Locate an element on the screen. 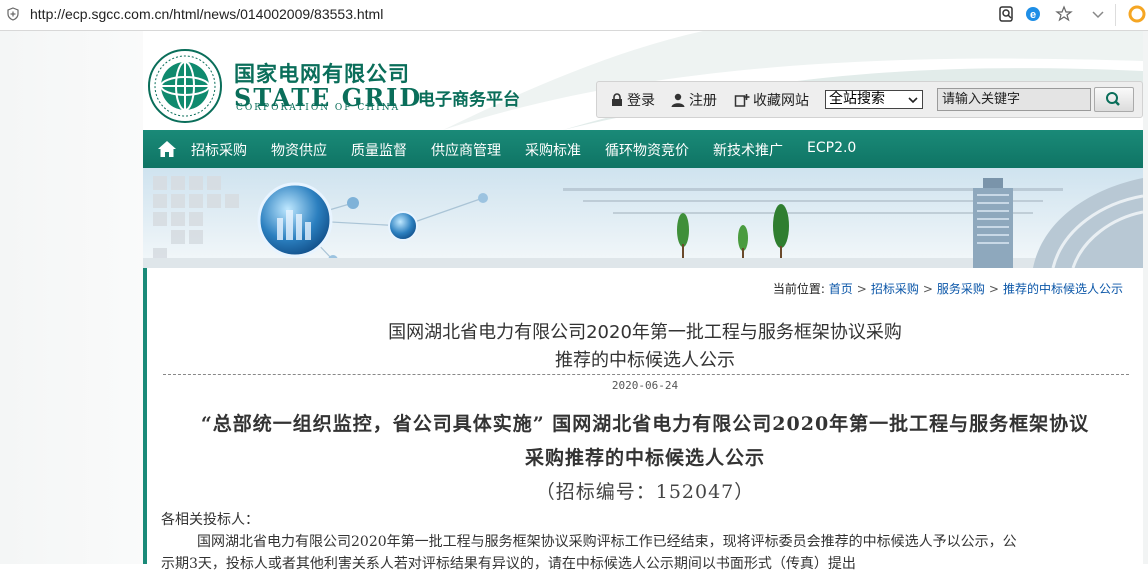  svg-text: e is located at coordinates (1033, 15).